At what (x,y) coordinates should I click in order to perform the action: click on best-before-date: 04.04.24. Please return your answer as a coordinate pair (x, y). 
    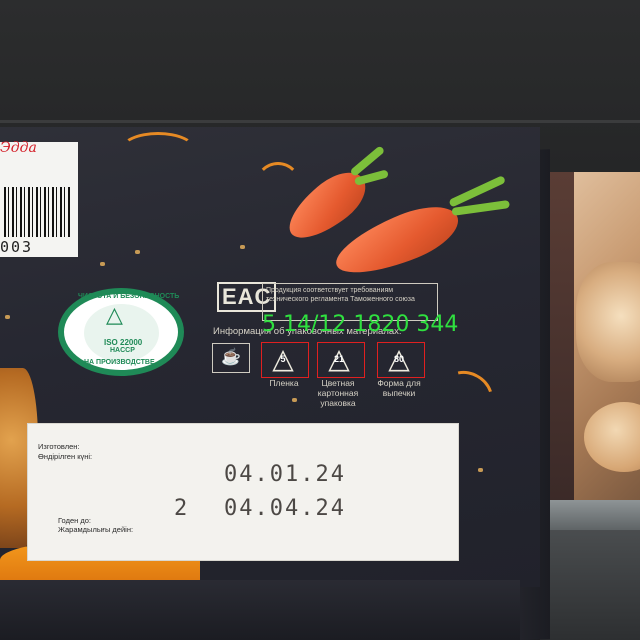
    Looking at the image, I should click on (285, 508).